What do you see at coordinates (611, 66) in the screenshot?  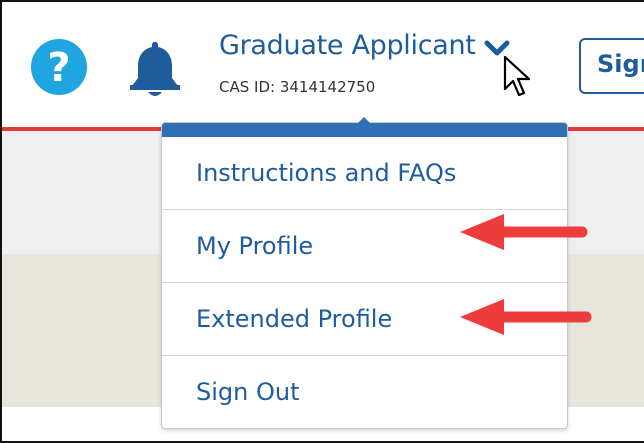 I see `sign-in-button: Sign` at bounding box center [611, 66].